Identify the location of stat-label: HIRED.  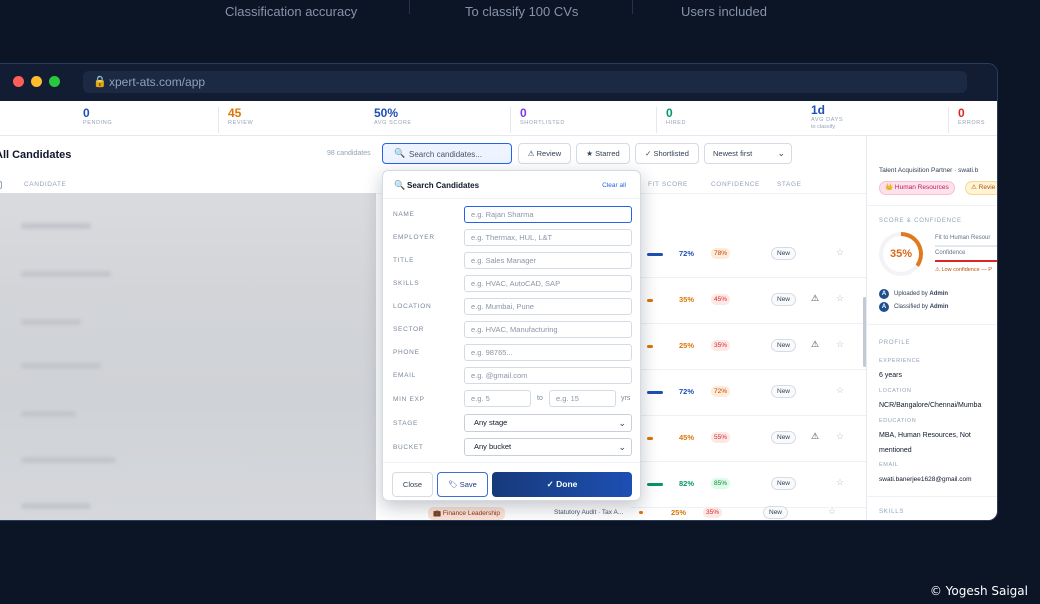
(676, 123).